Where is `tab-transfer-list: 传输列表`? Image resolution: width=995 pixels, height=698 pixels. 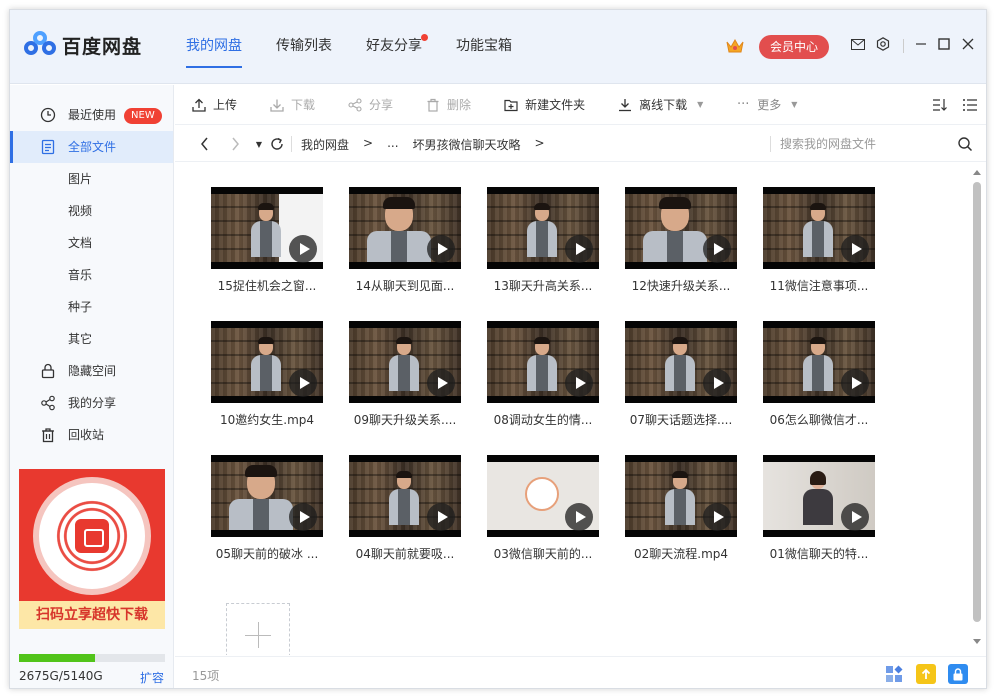
tab-transfer-list: 传输列表 is located at coordinates (304, 47).